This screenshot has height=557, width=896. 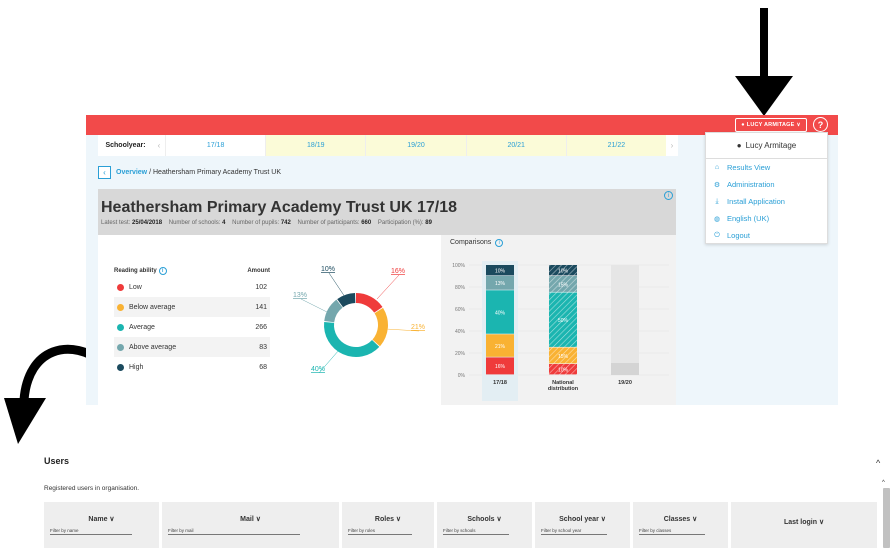 What do you see at coordinates (136, 327) in the screenshot?
I see `reading-row-category: Average` at bounding box center [136, 327].